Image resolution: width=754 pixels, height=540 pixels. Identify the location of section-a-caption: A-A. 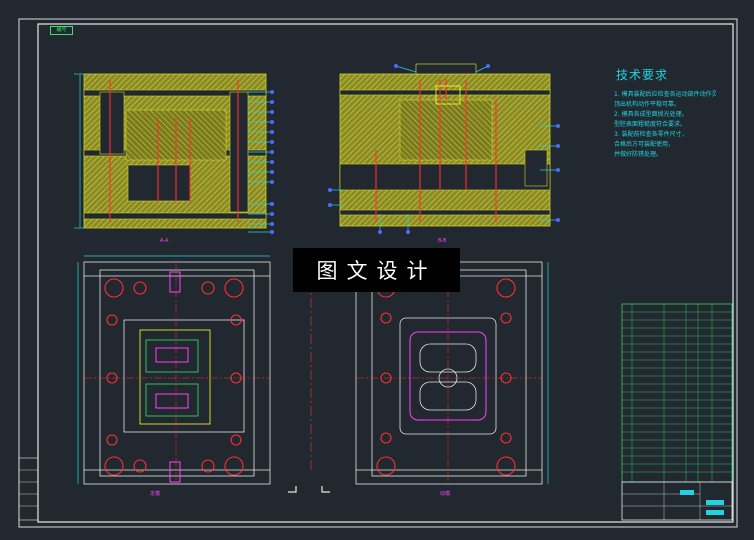
(164, 241).